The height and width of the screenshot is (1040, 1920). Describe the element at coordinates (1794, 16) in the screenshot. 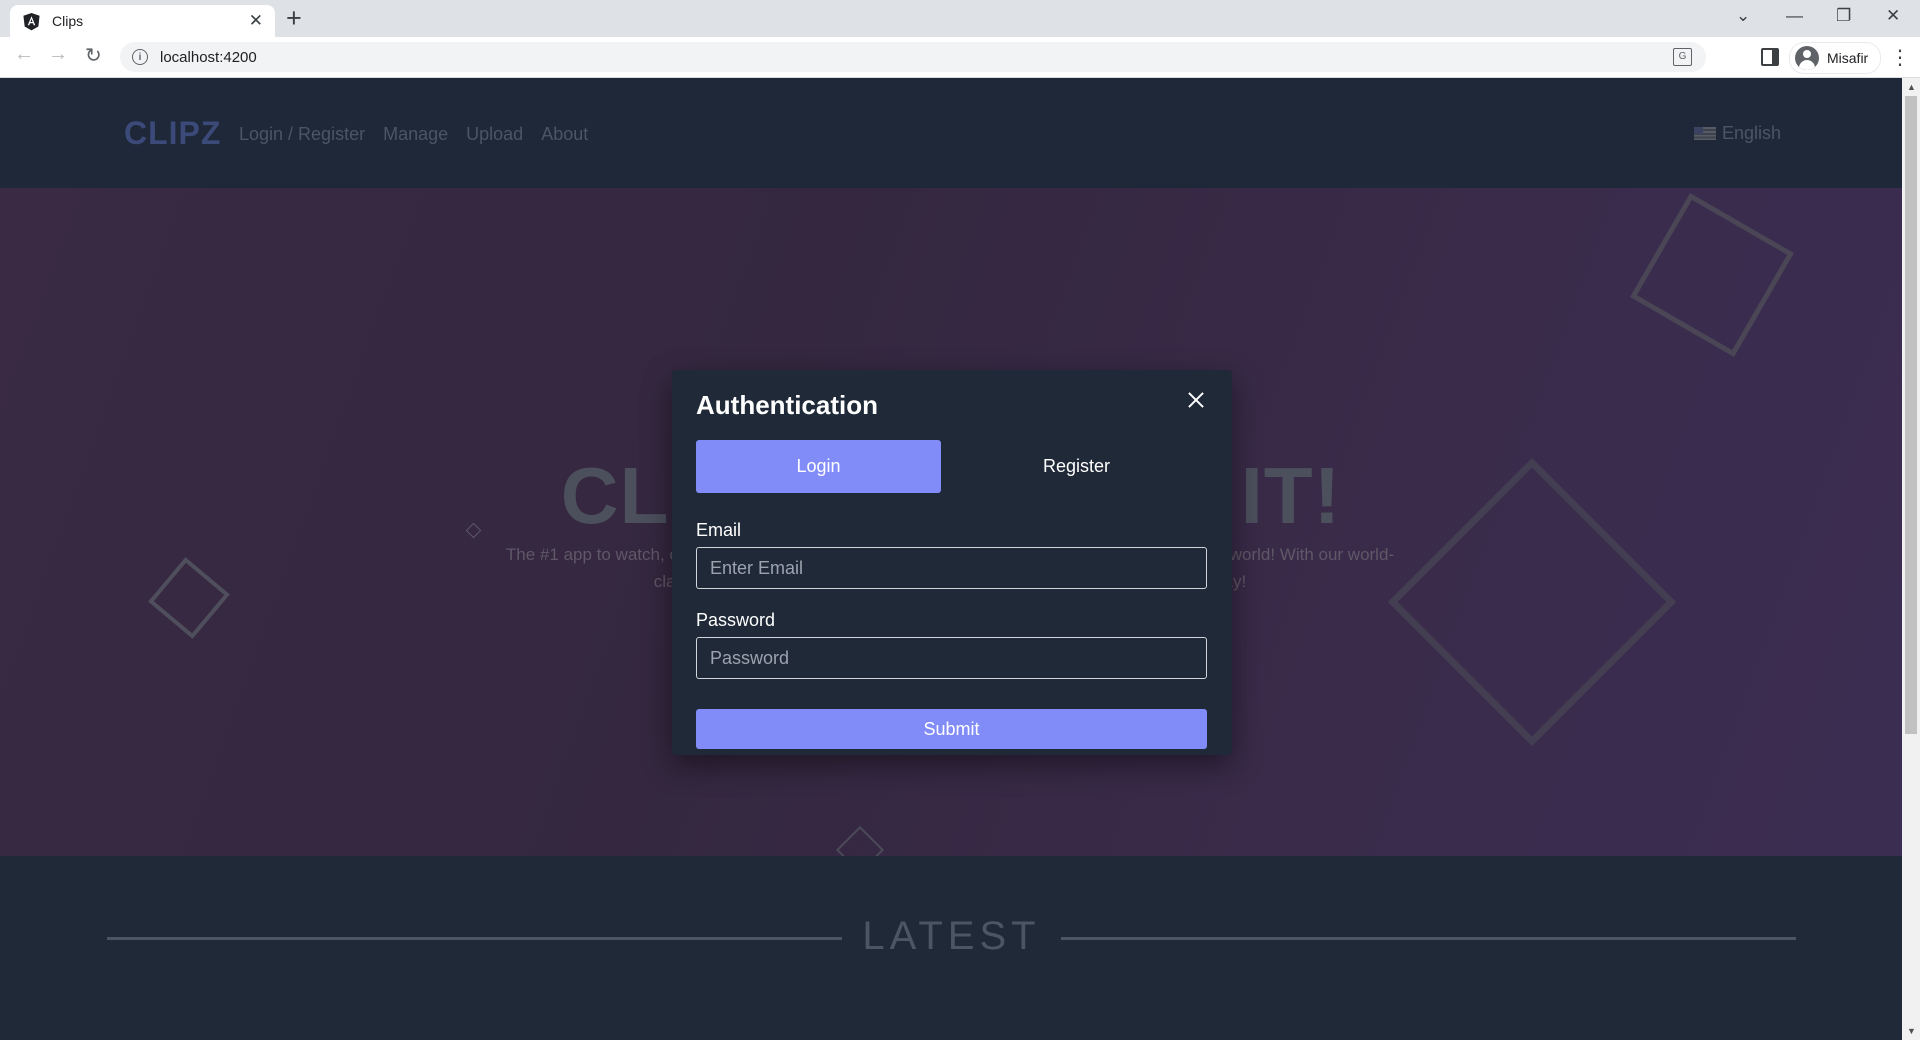

I see `minimize-icon: —` at that location.